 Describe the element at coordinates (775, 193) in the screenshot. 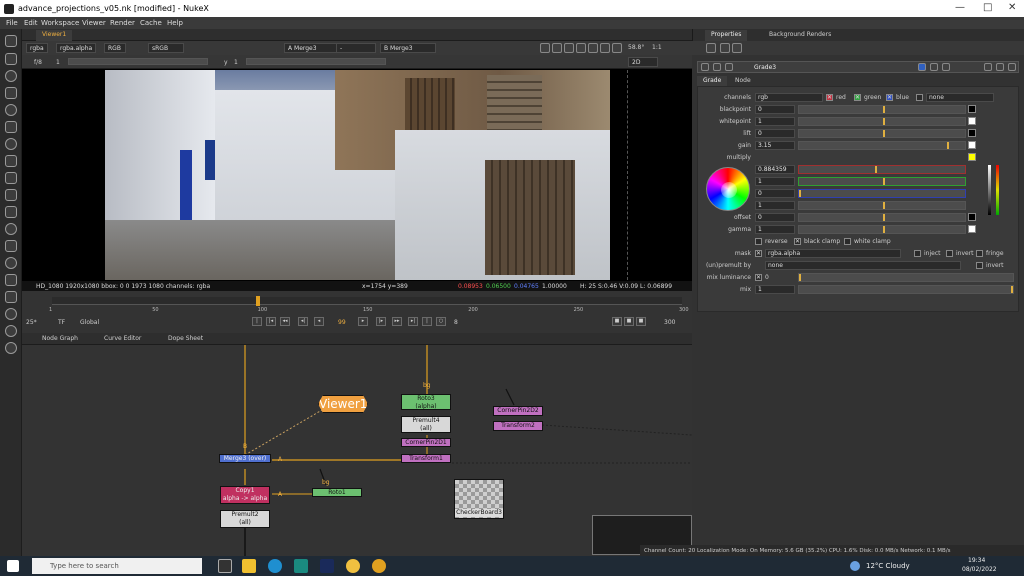

I see `multiply-b-field: 0` at that location.